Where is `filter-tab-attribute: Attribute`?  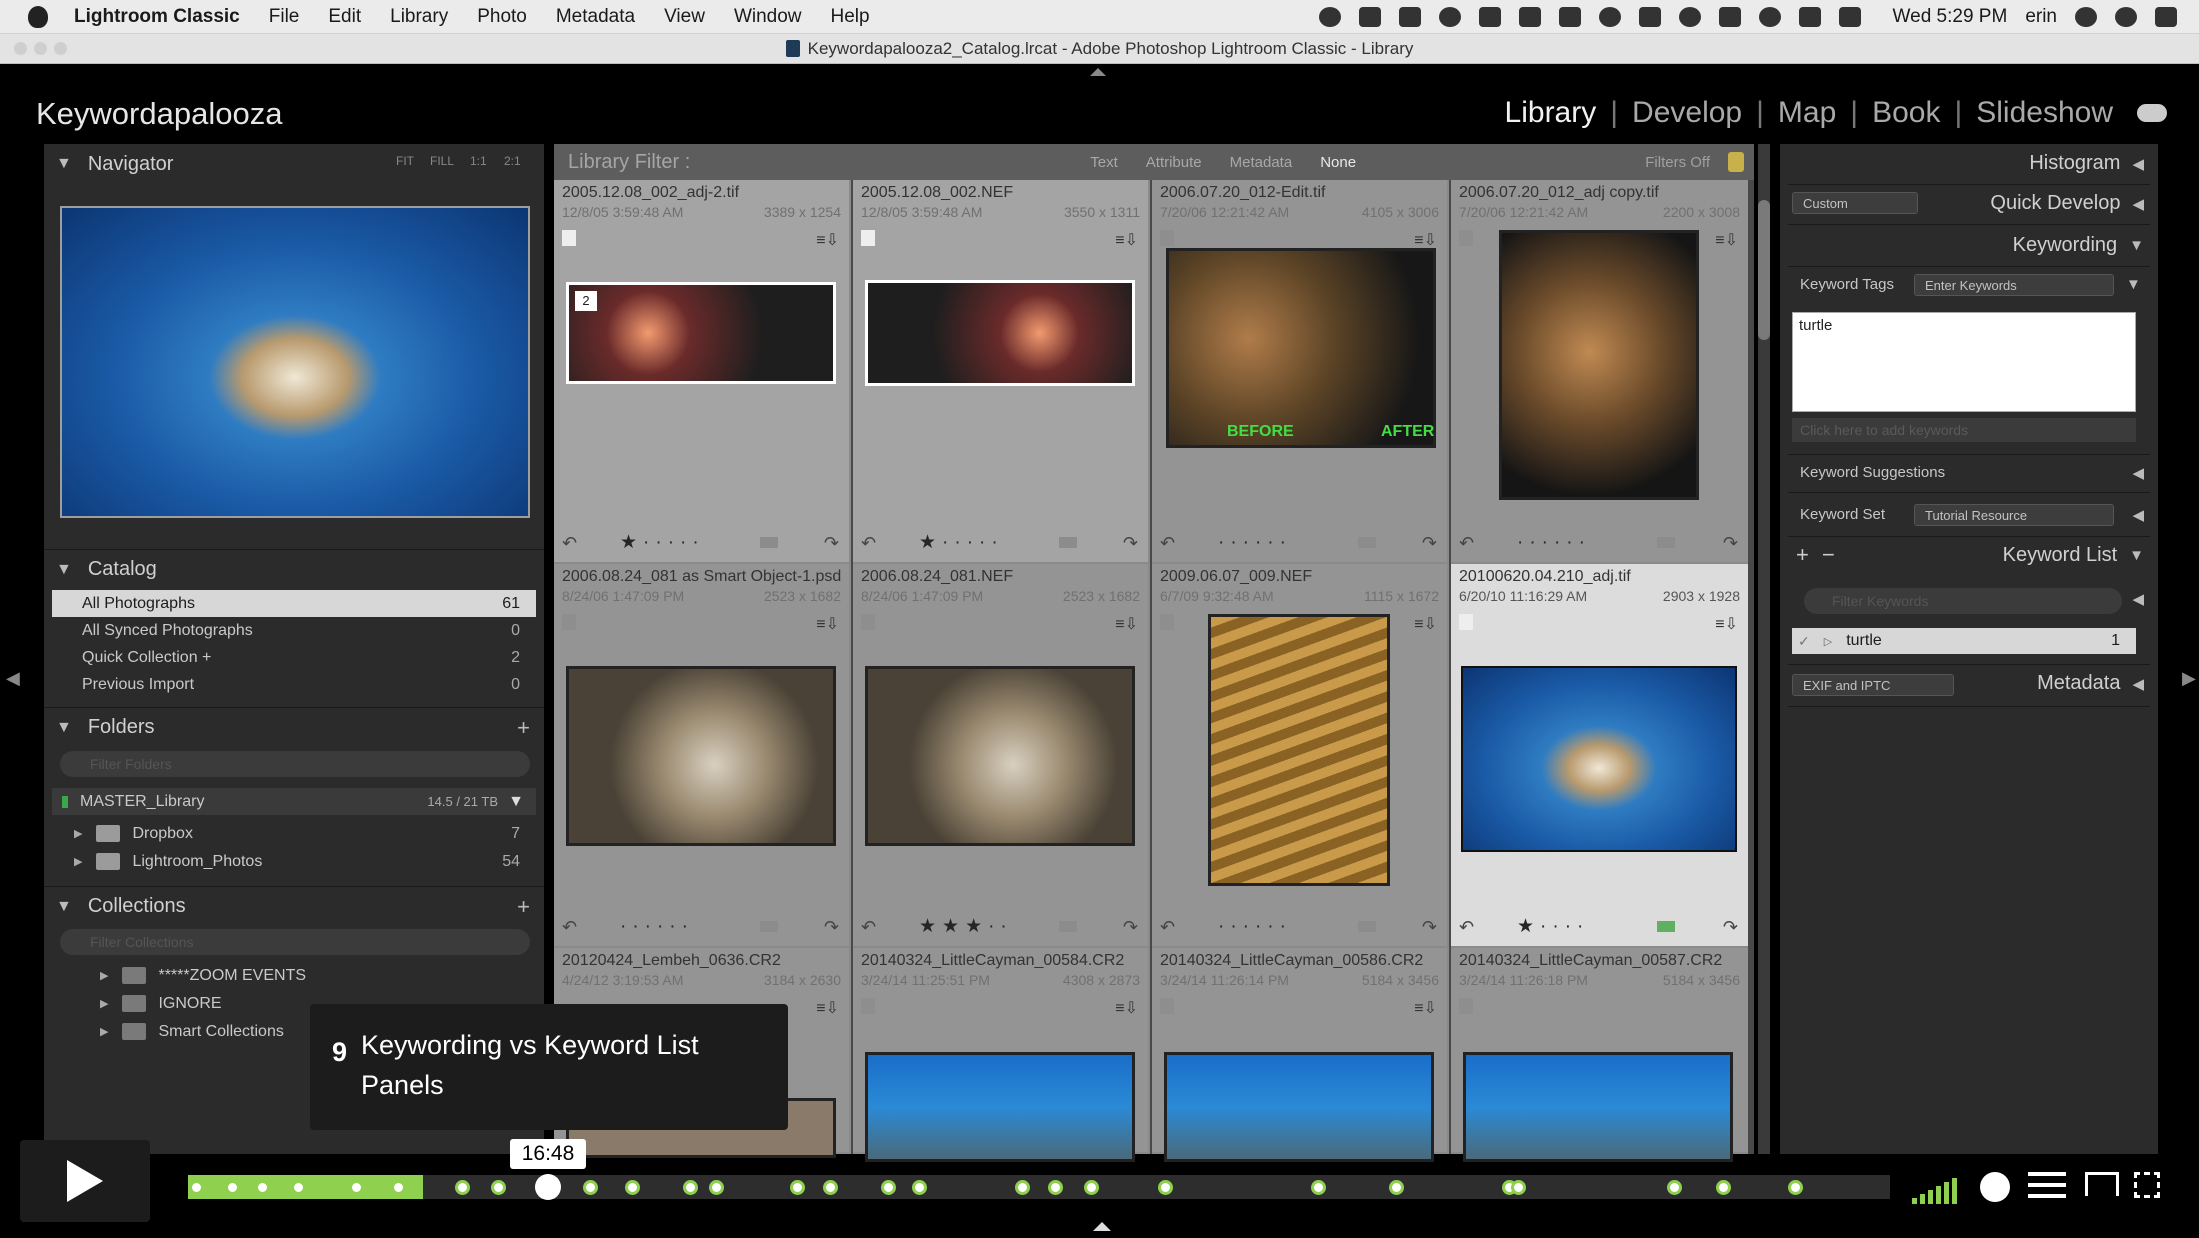
filter-tab-attribute: Attribute is located at coordinates (1174, 162).